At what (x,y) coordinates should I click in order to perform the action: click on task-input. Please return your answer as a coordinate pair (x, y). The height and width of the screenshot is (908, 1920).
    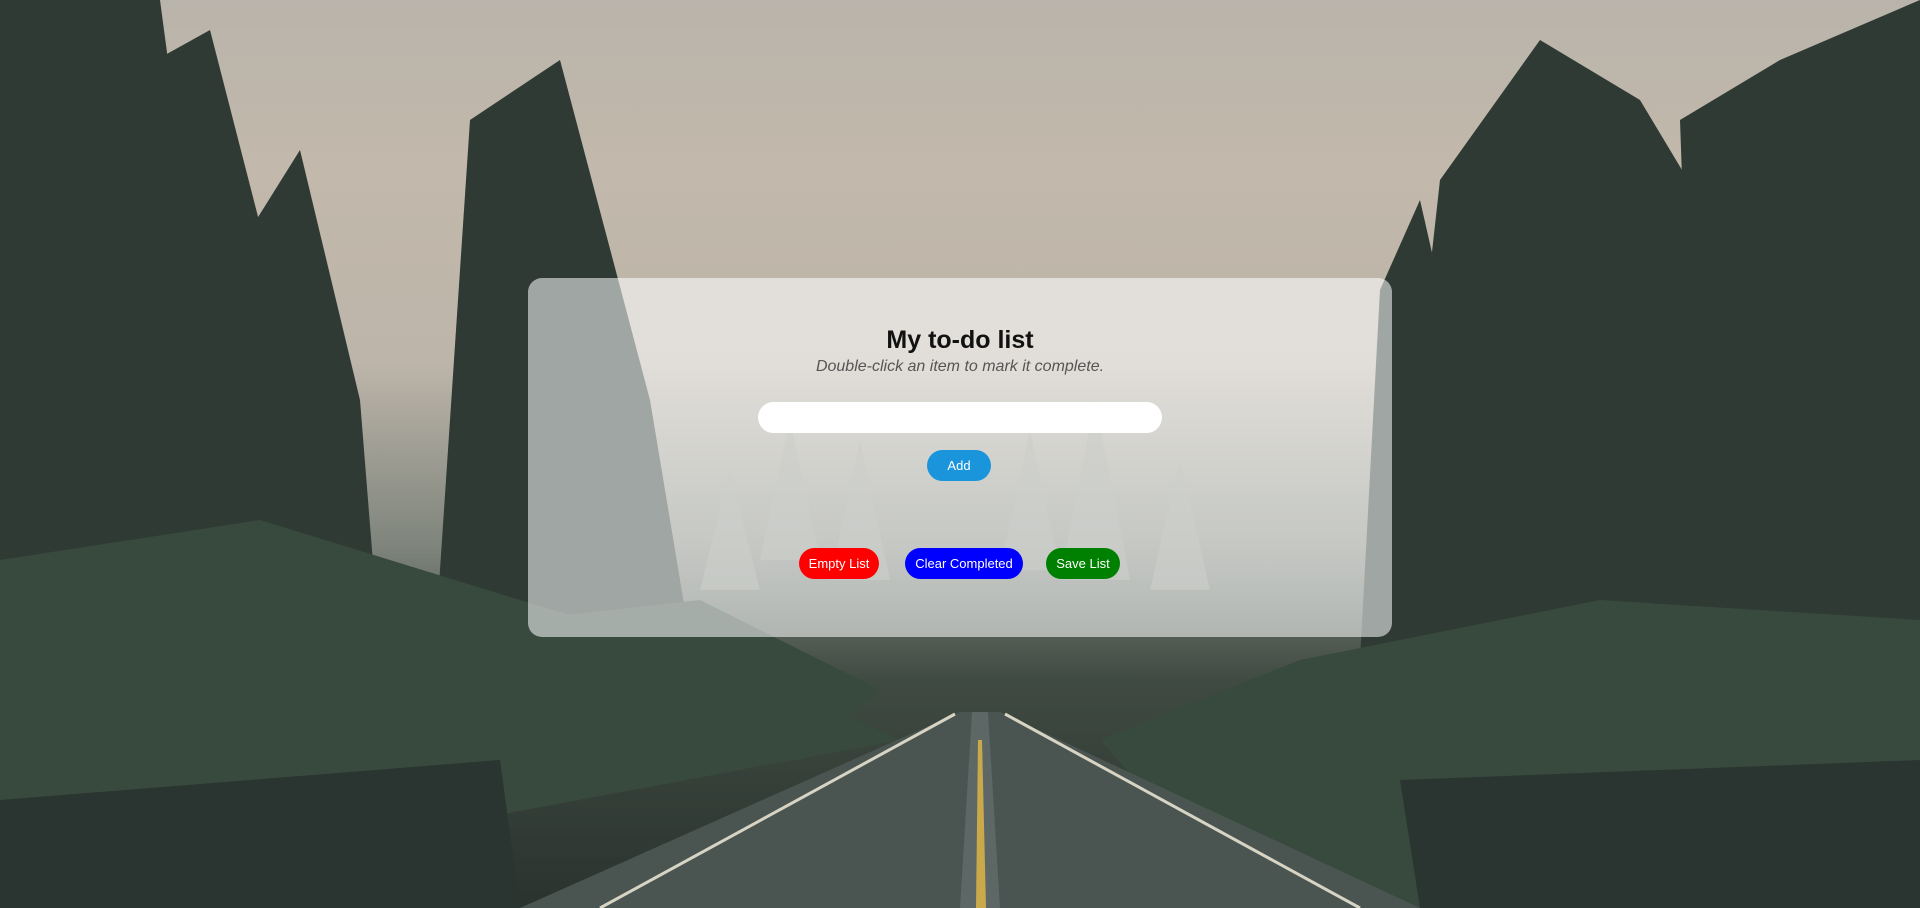
    Looking at the image, I should click on (960, 417).